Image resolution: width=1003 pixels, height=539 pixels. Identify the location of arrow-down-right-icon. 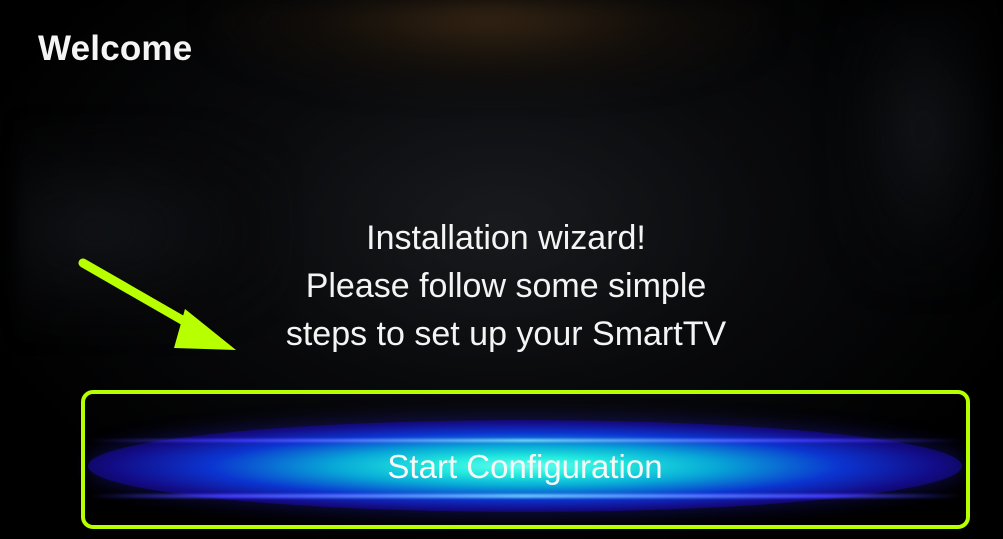
(157, 304).